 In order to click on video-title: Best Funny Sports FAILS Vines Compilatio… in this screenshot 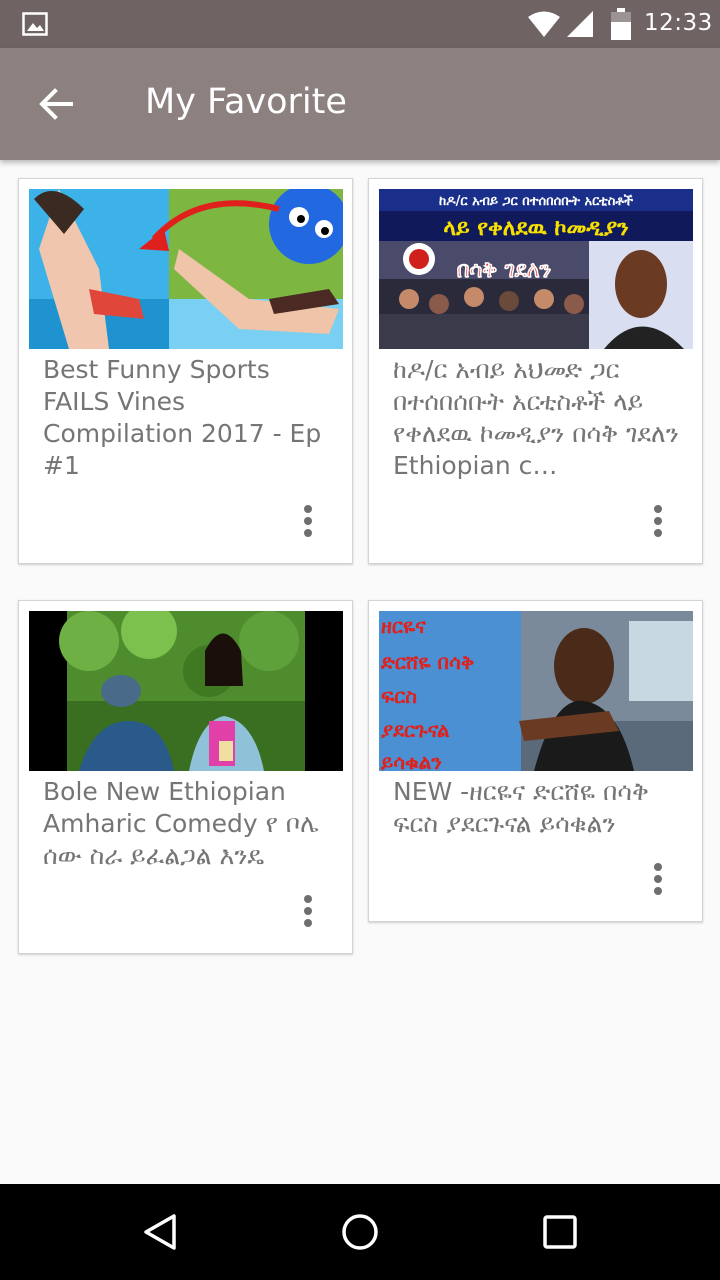, I will do `click(188, 418)`.